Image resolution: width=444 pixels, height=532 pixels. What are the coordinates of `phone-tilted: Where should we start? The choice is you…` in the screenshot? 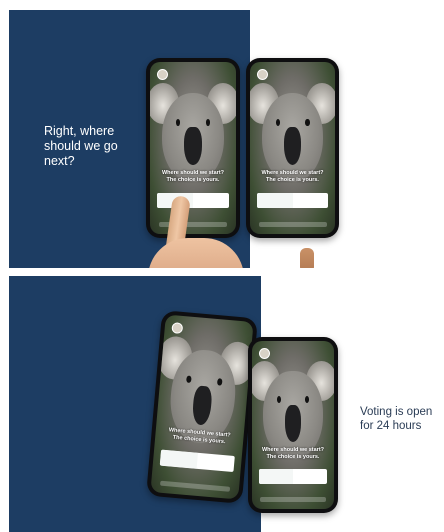 It's located at (202, 407).